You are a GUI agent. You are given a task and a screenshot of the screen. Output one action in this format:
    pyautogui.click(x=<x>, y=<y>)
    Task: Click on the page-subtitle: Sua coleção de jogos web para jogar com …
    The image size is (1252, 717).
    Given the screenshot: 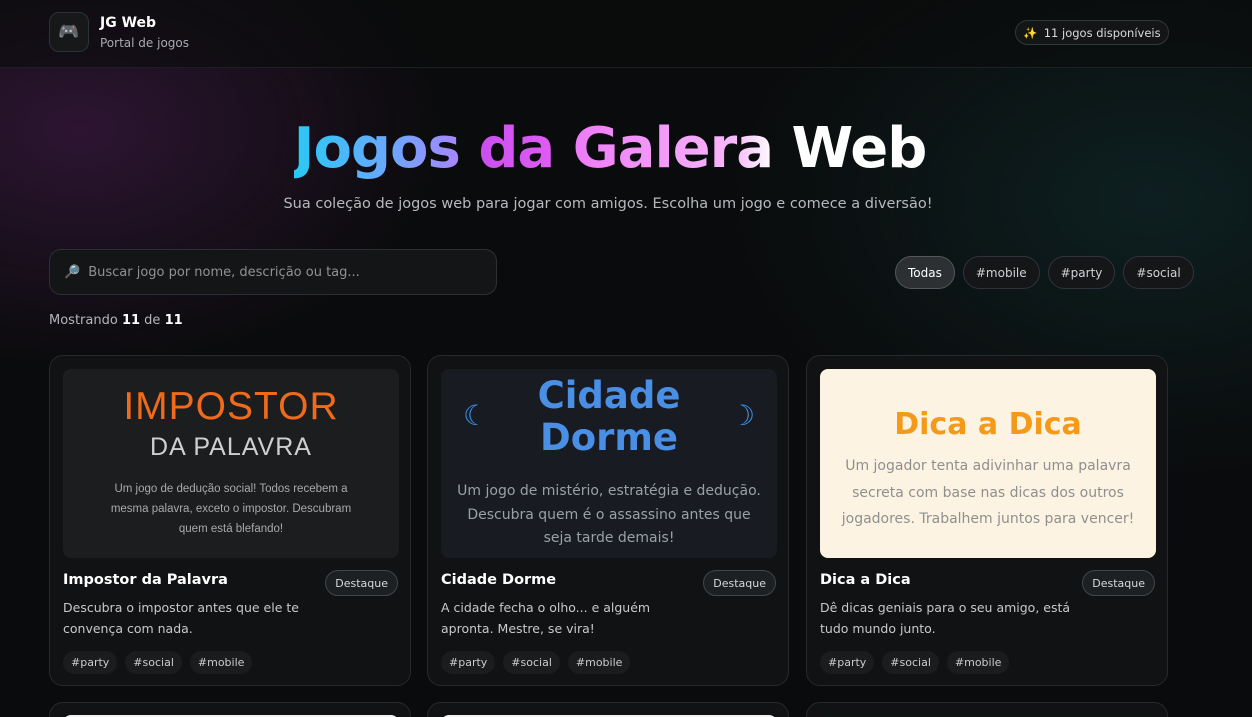 What is the action you would take?
    pyautogui.click(x=608, y=204)
    